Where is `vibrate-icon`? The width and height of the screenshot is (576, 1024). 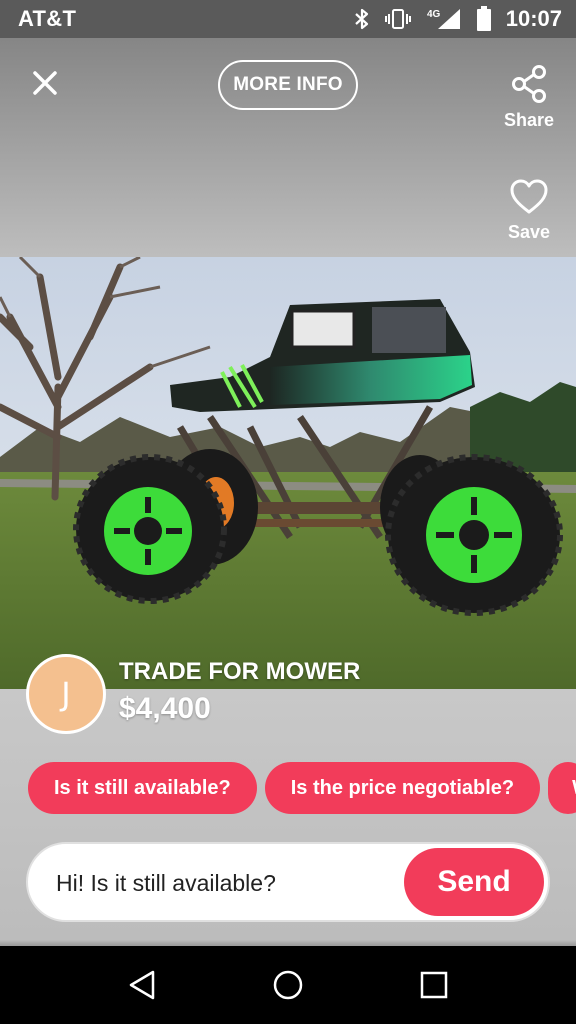
vibrate-icon is located at coordinates (398, 19).